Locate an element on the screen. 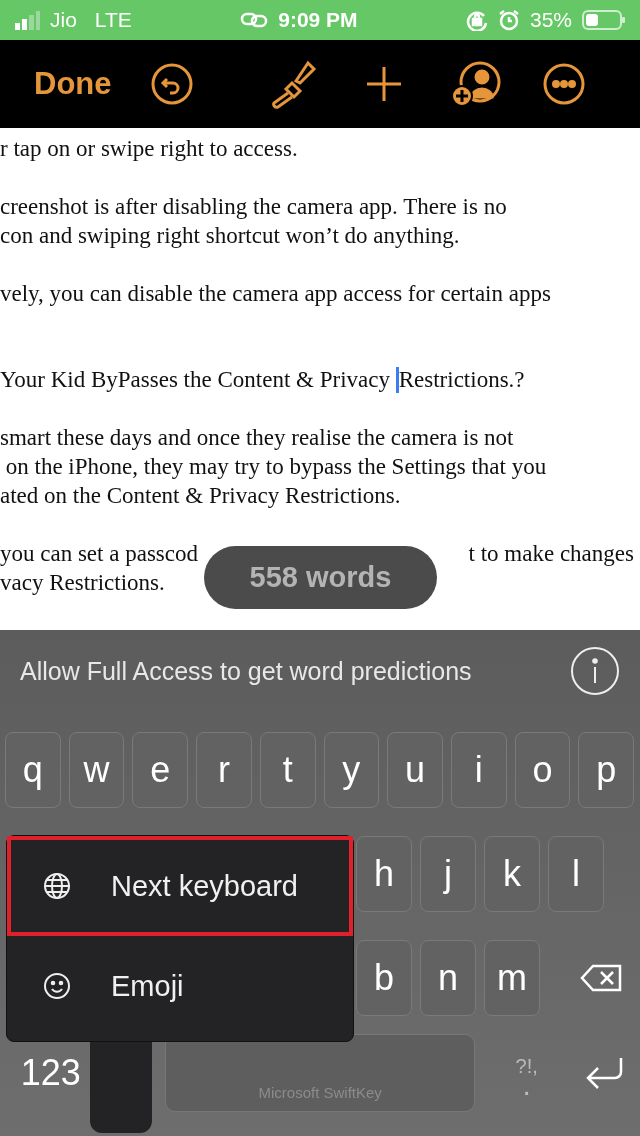 This screenshot has height=1136, width=640. heading-text: Restrictions.? is located at coordinates (461, 380).